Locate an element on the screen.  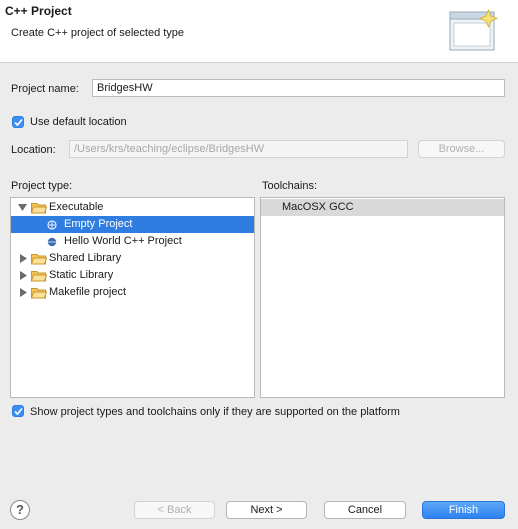
back-button: < Back is located at coordinates (174, 510).